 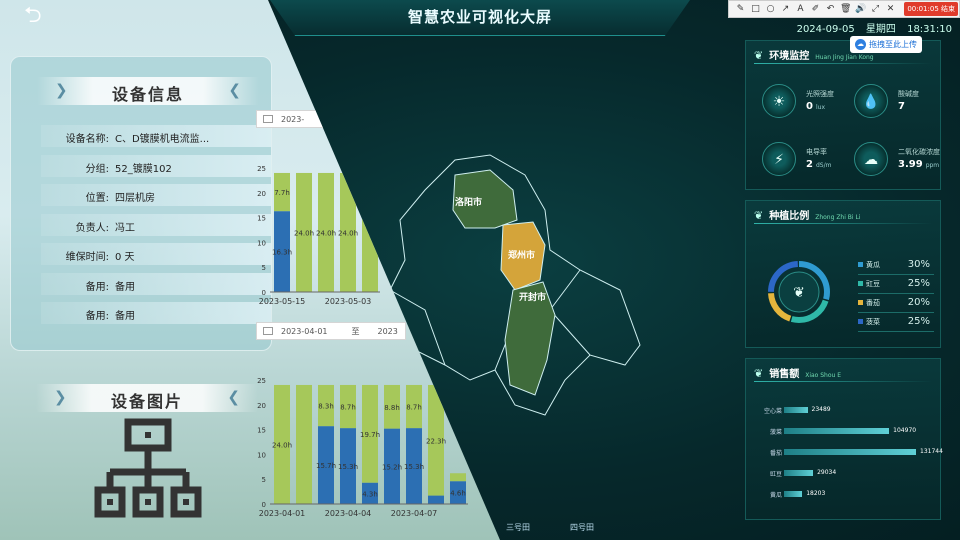 I want to click on device-info-row: 备用, so click(x=156, y=283).